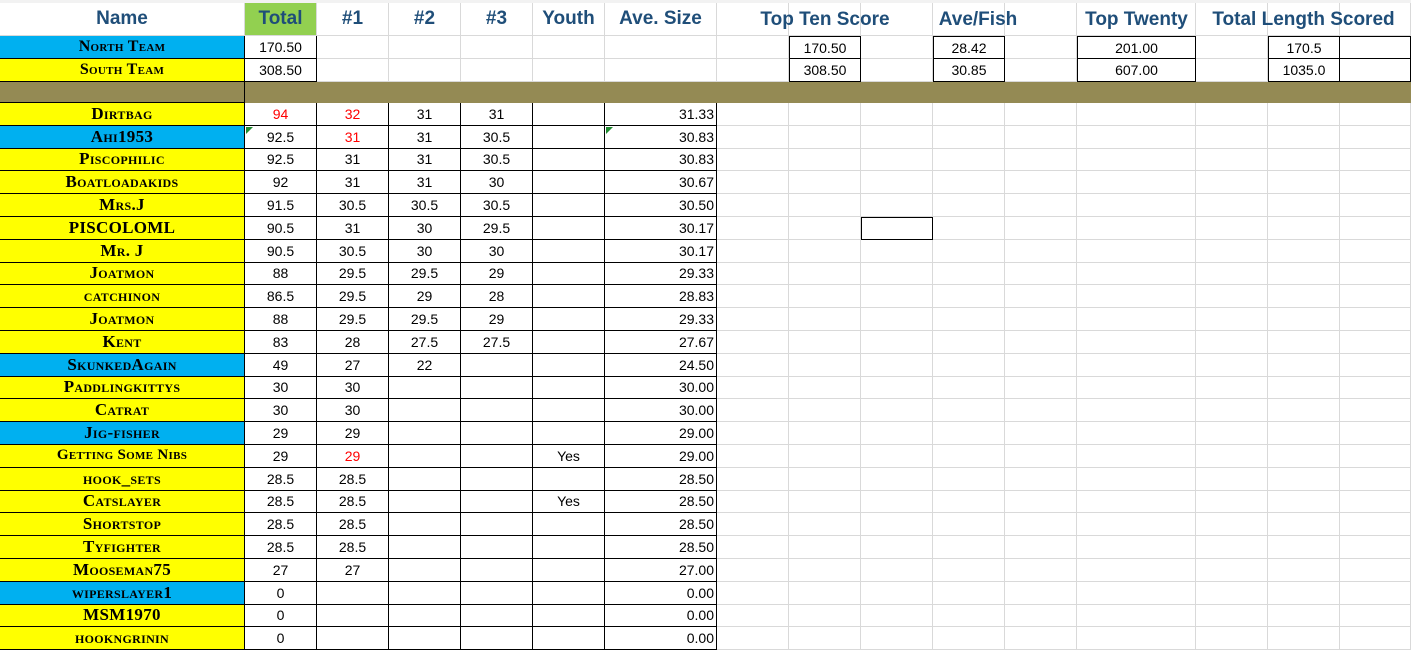 This screenshot has height=650, width=1411. Describe the element at coordinates (122, 525) in the screenshot. I see `player-name: Shortstop` at that location.